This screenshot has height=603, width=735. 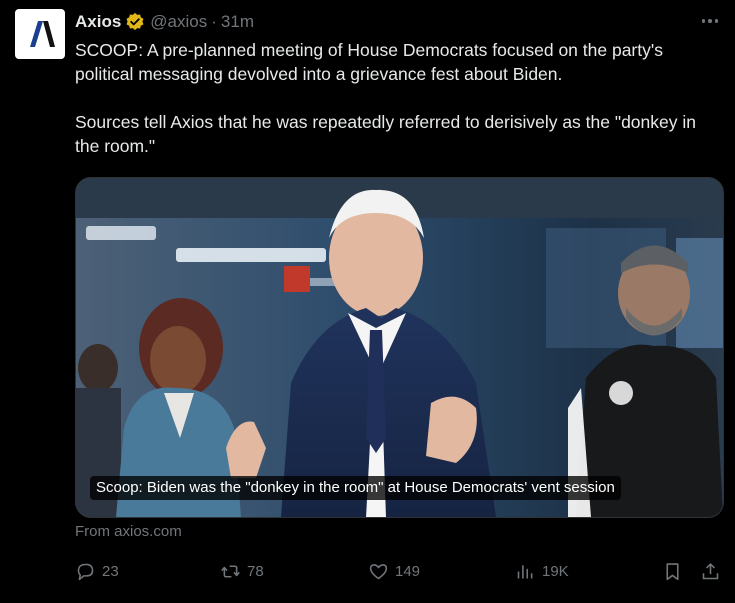 I want to click on repost-button: 78, so click(x=242, y=571).